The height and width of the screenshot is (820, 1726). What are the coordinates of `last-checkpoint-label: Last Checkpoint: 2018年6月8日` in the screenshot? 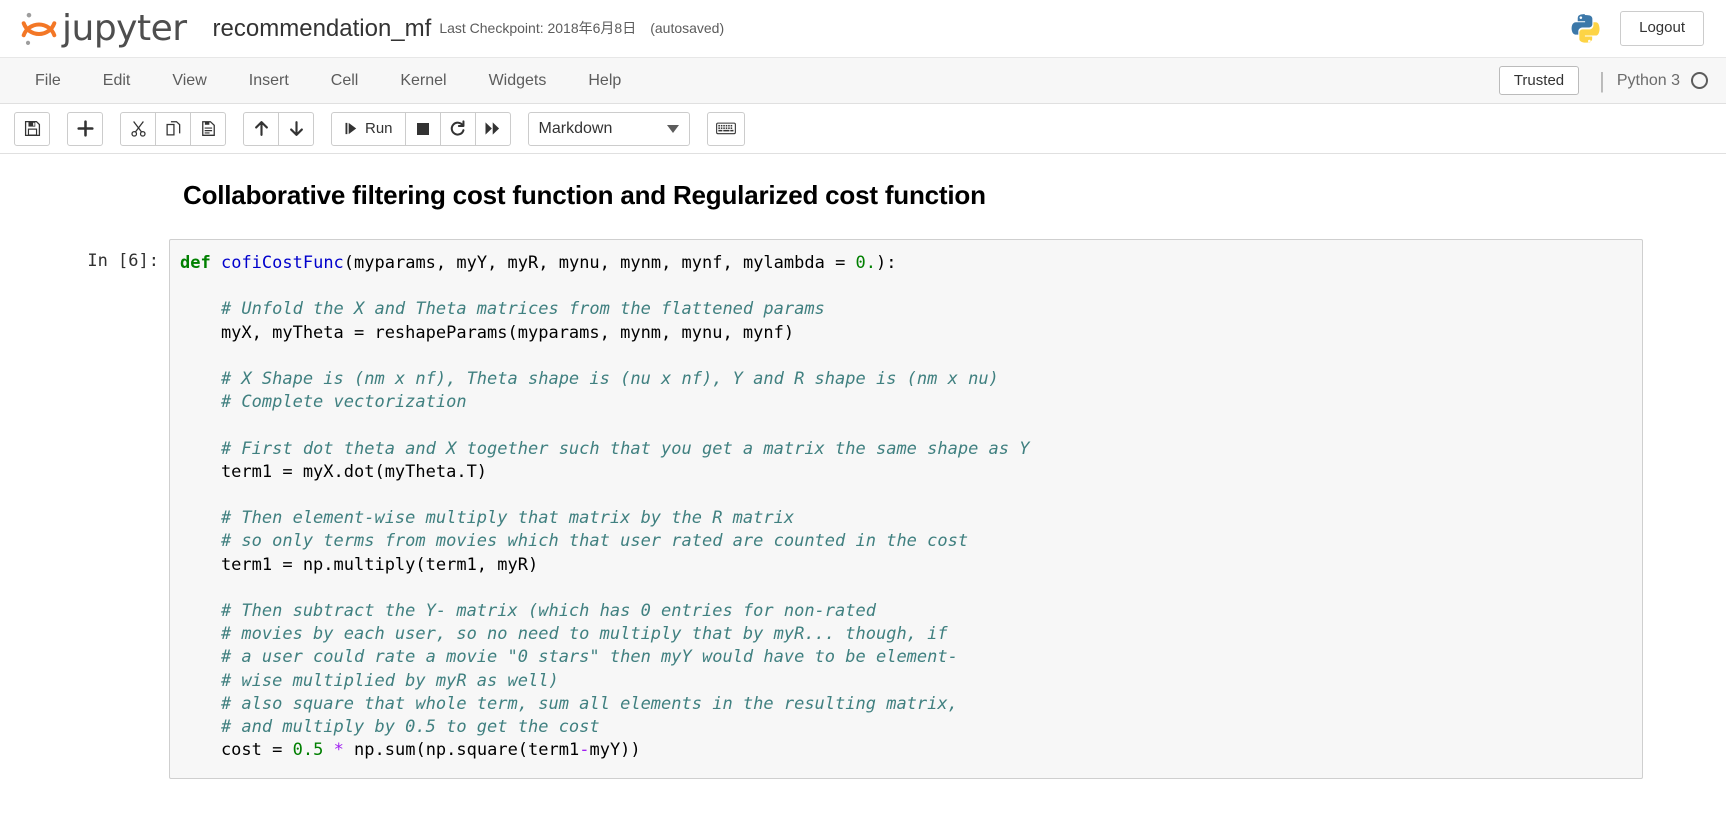 It's located at (538, 27).